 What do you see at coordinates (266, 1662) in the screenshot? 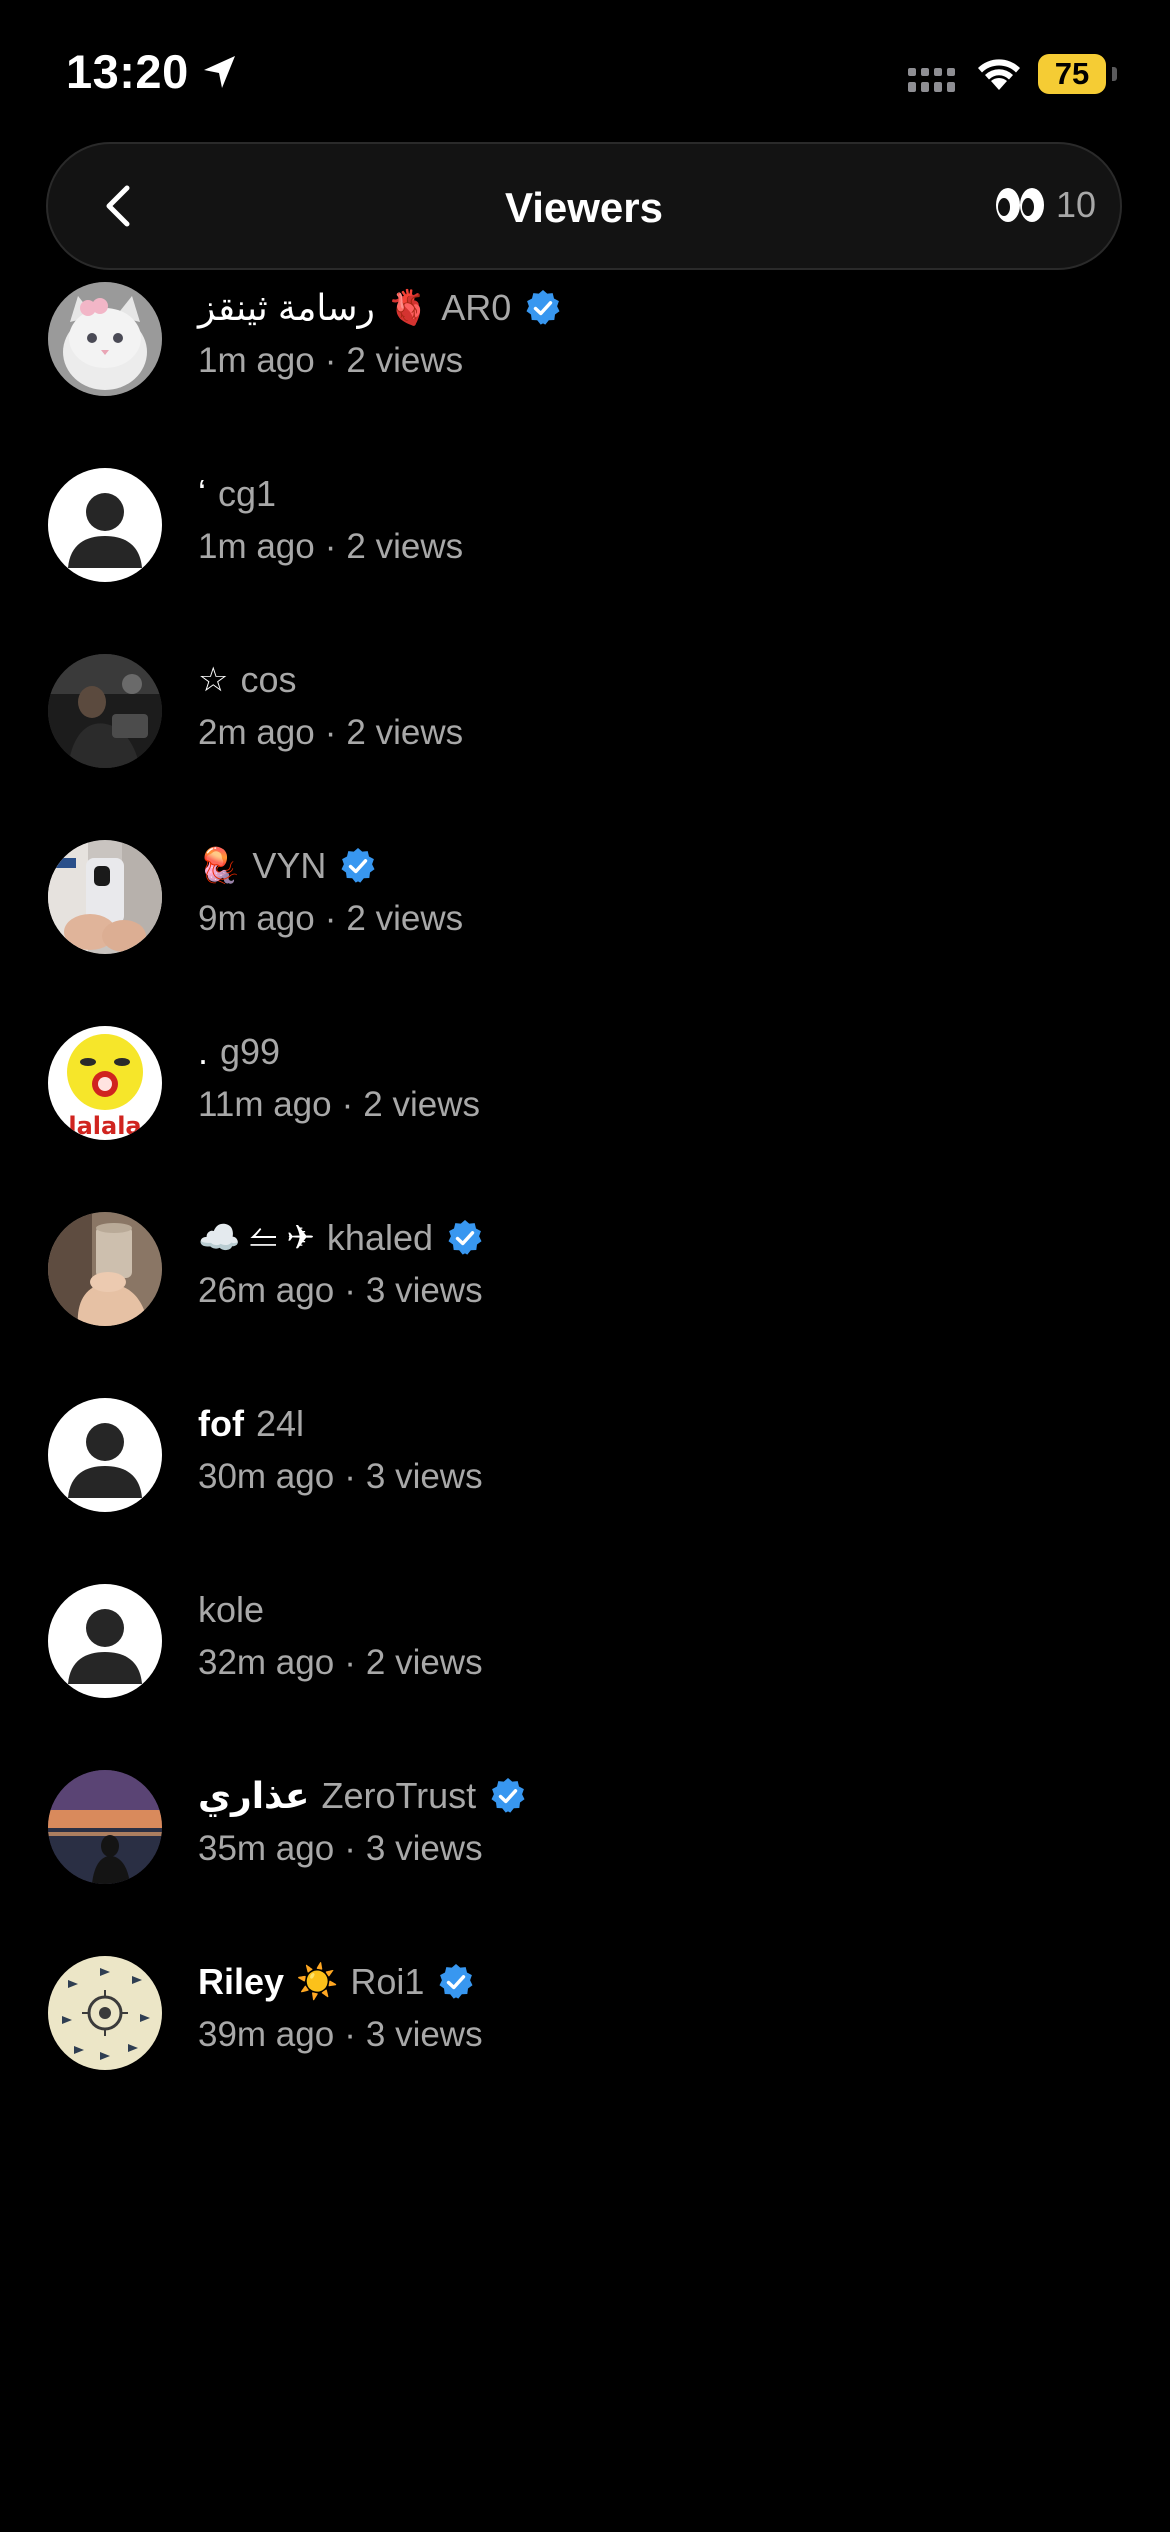
I see `view-time: 32m ago` at bounding box center [266, 1662].